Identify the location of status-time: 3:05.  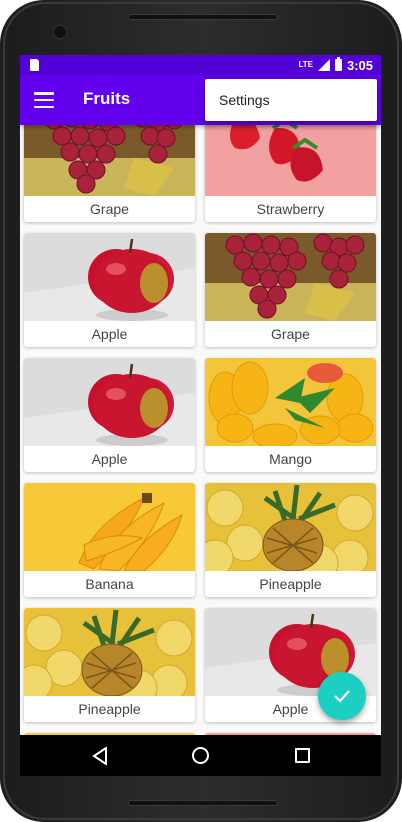
(359, 65).